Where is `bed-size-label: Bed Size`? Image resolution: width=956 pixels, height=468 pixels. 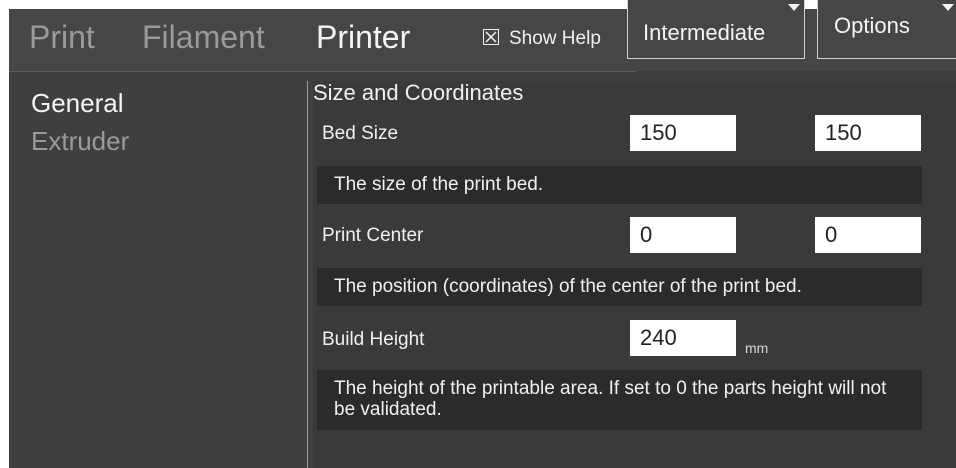 bed-size-label: Bed Size is located at coordinates (360, 133).